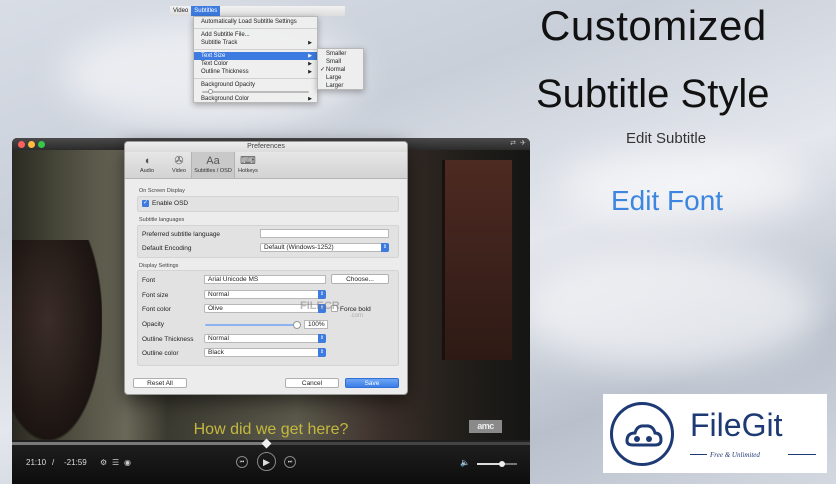 The width and height of the screenshot is (836, 484). I want to click on video-scene-door, so click(477, 260).